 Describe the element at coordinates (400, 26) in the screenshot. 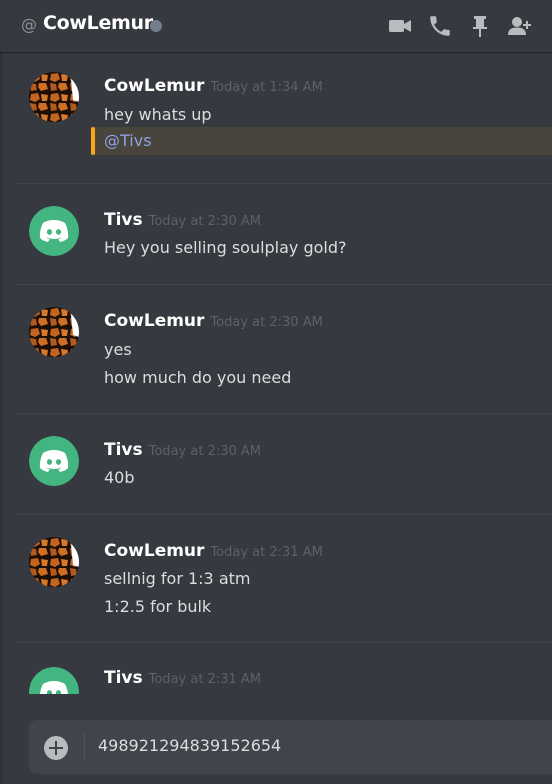

I see `video-call-icon` at that location.